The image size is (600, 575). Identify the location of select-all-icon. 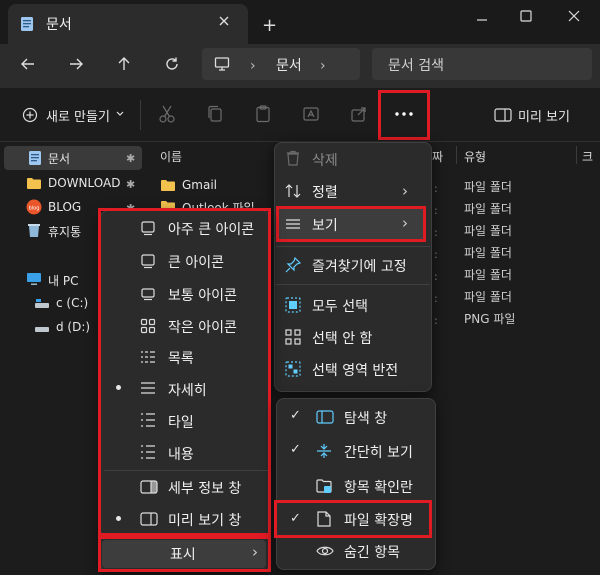
(293, 305).